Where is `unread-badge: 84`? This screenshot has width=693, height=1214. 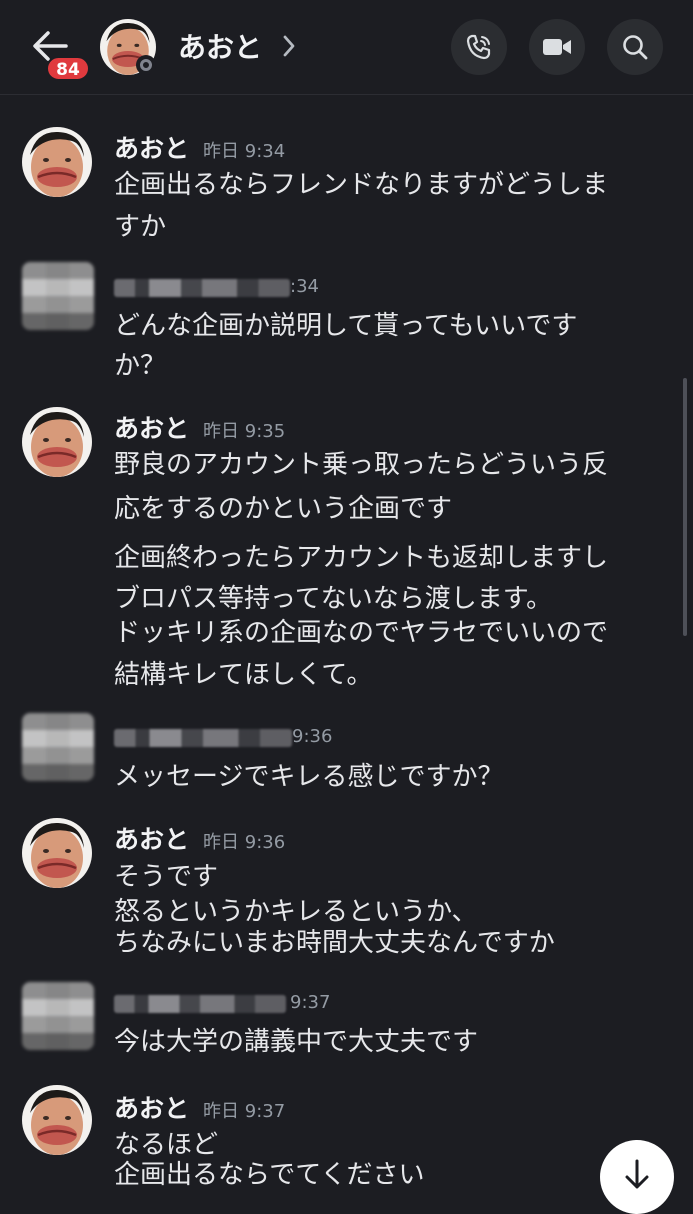
unread-badge: 84 is located at coordinates (68, 68).